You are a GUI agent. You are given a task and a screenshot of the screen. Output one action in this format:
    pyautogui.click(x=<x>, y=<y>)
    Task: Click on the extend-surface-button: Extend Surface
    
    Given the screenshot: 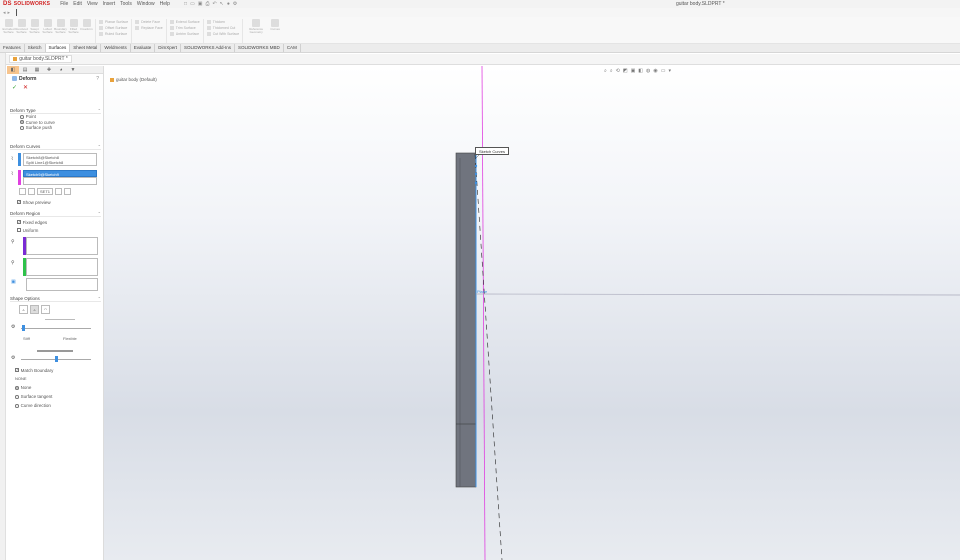 What is the action you would take?
    pyautogui.click(x=185, y=22)
    